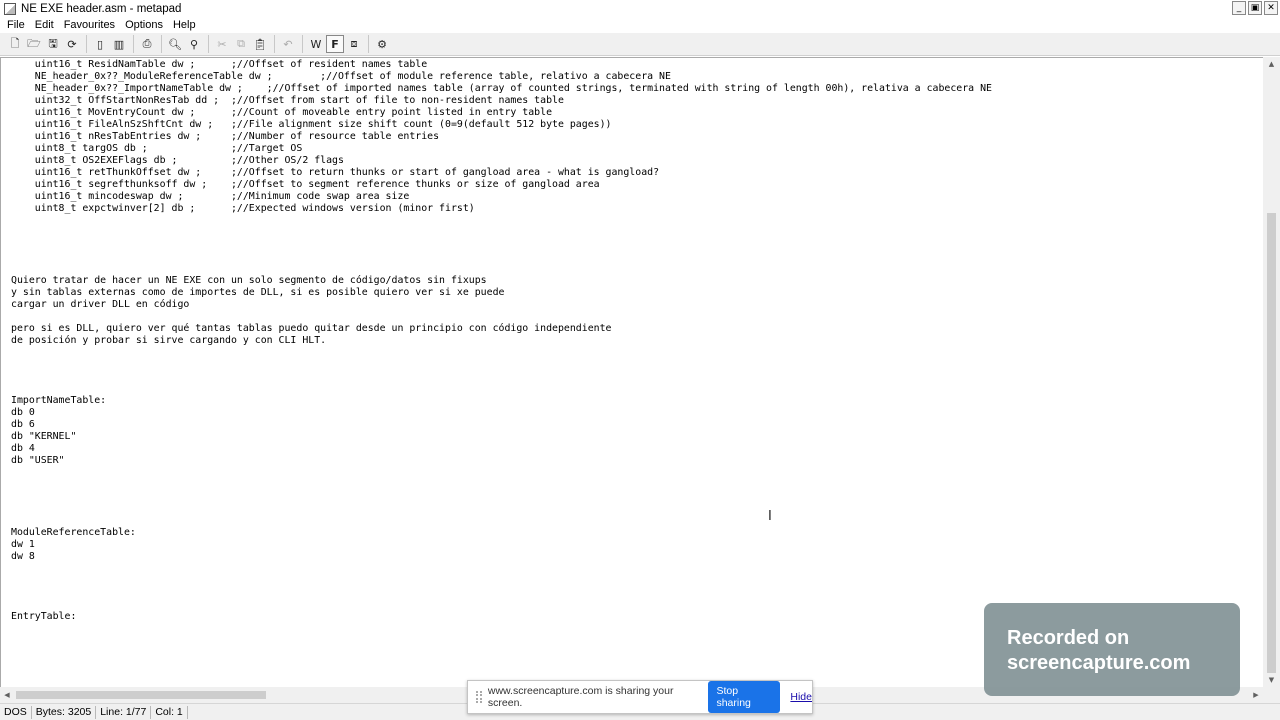  I want to click on window-controls: _ ▣ ✕, so click(1255, 8).